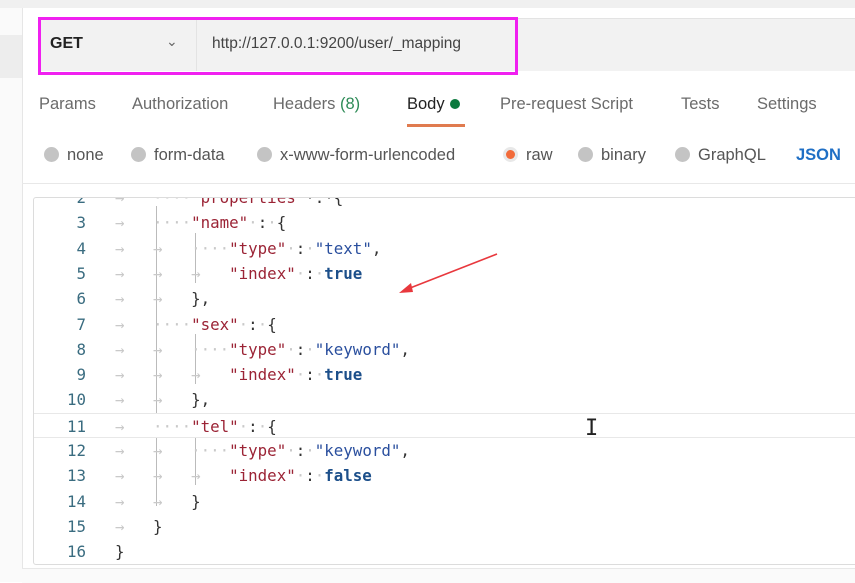 This screenshot has height=583, width=855. I want to click on code-text: → ····"tel"·:·{, so click(196, 426).